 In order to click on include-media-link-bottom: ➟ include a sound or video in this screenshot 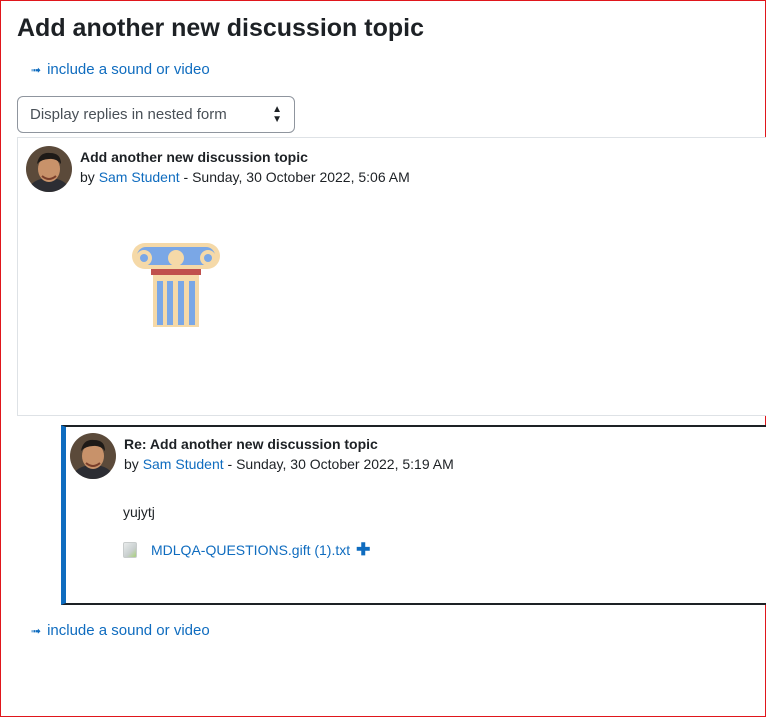, I will do `click(120, 630)`.